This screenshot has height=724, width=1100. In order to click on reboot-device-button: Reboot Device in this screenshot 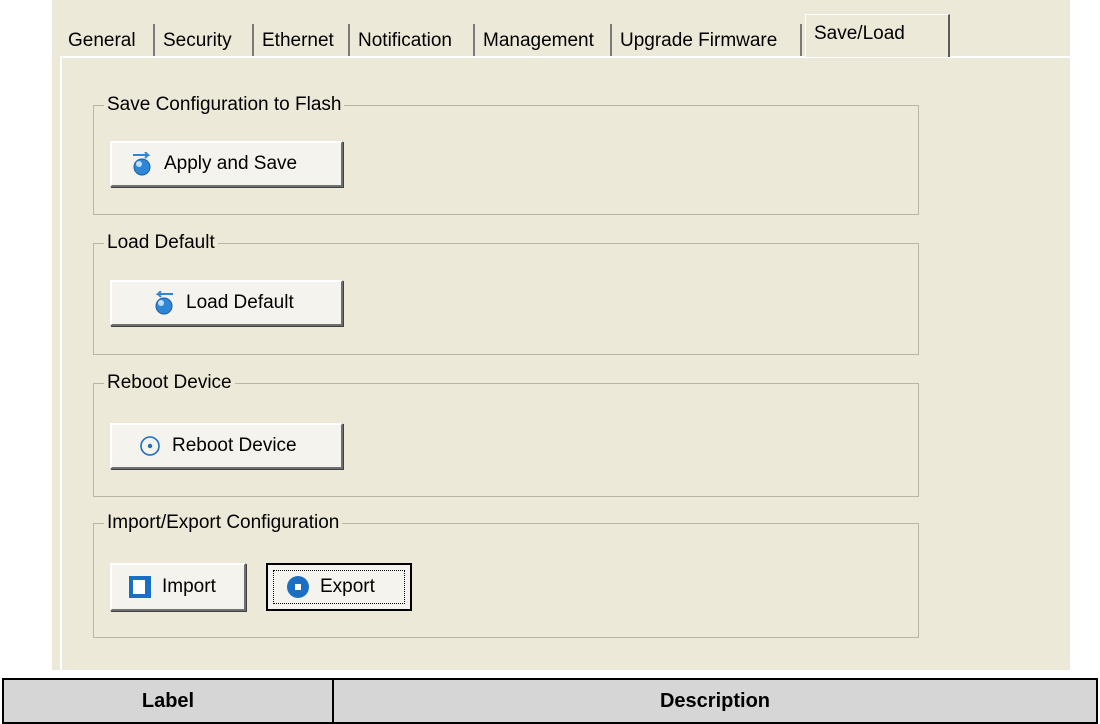, I will do `click(226, 446)`.